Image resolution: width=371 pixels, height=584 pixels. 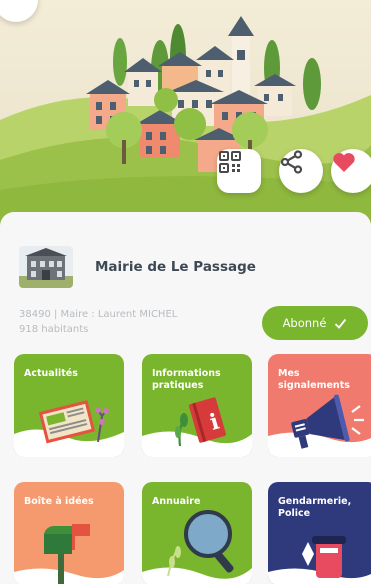 What do you see at coordinates (69, 533) in the screenshot?
I see `tile-boite-a-idees: Boîte à idées` at bounding box center [69, 533].